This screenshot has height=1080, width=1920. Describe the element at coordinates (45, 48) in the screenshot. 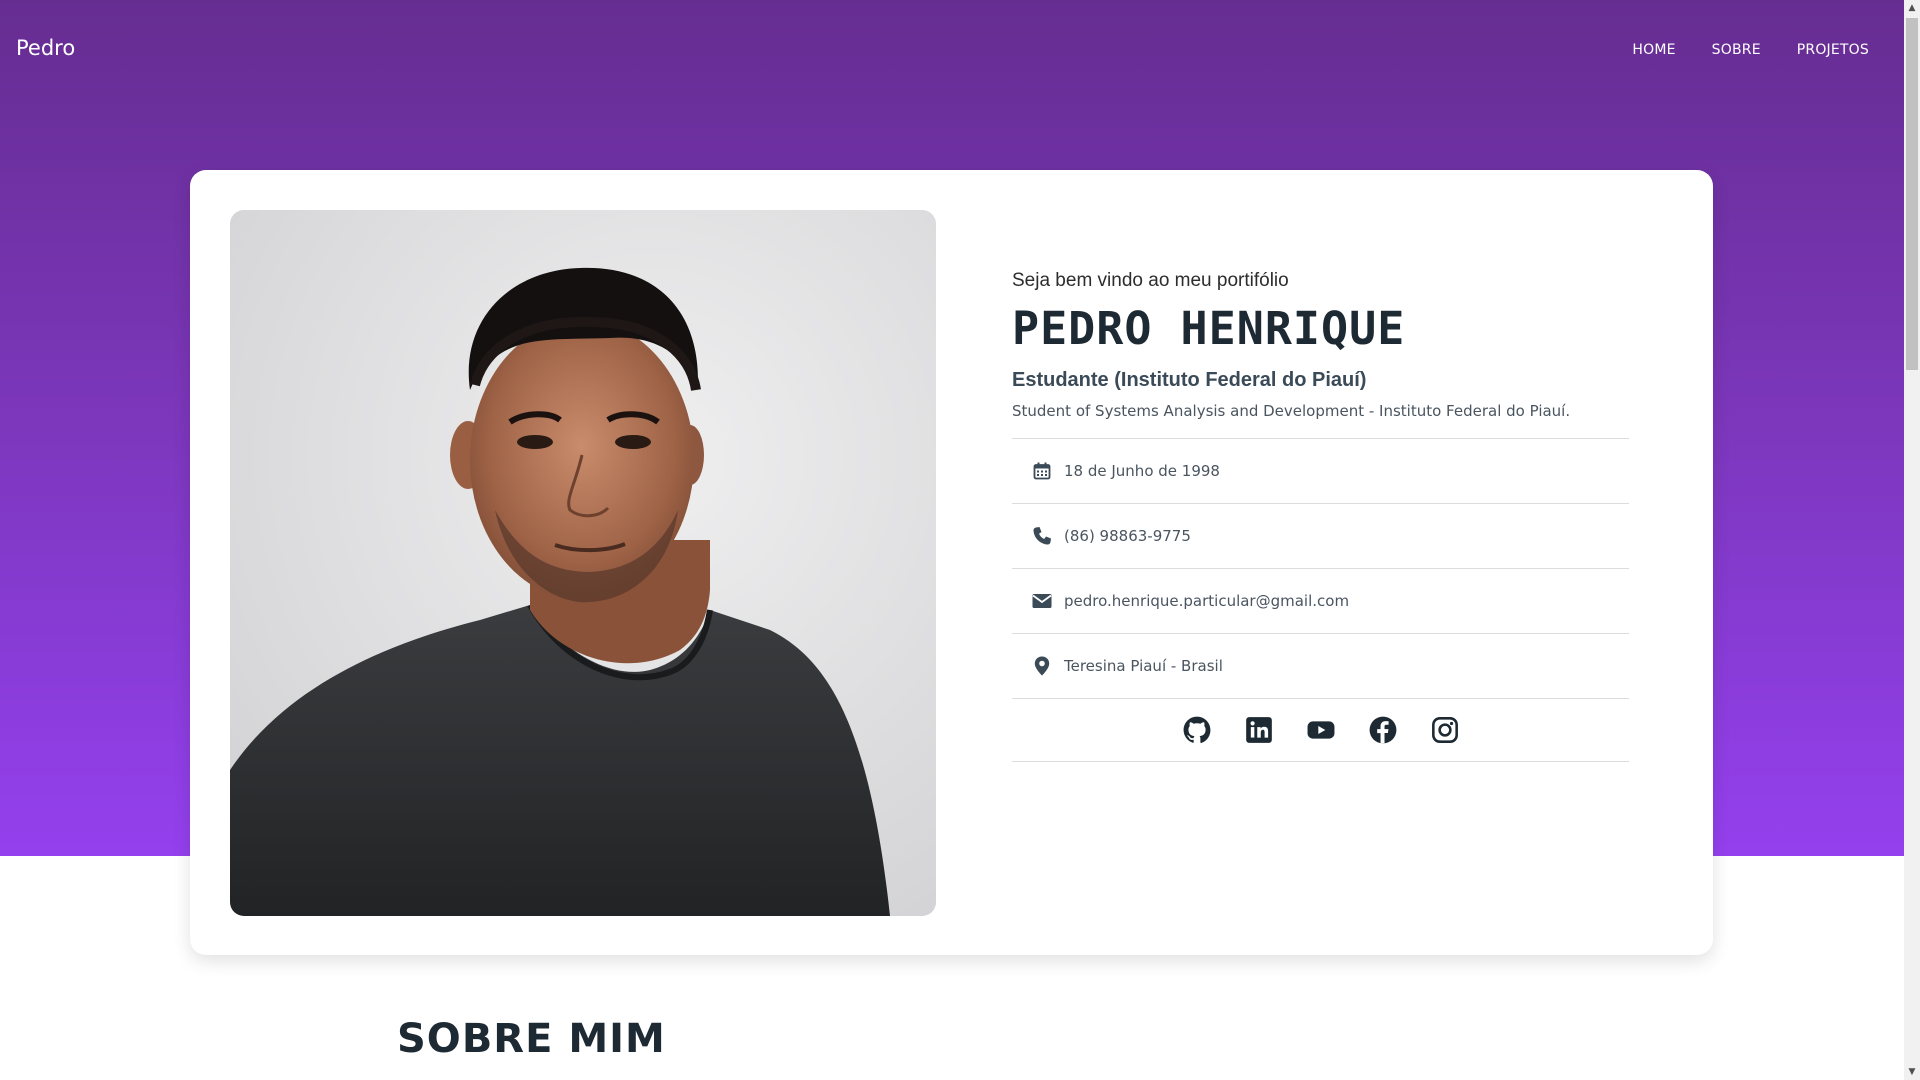

I see `brand-link: Pedro` at that location.